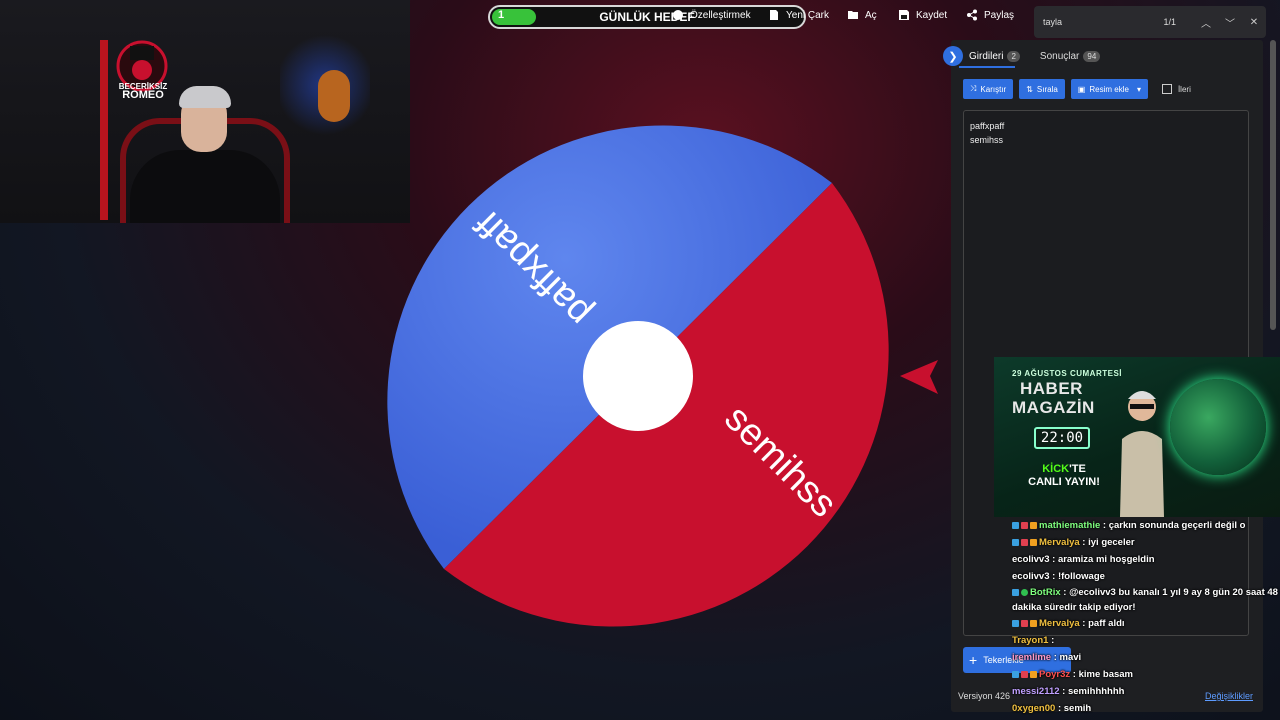 The width and height of the screenshot is (1280, 720). Describe the element at coordinates (1053, 407) in the screenshot. I see `promo-title-line2: MAGAZİN` at that location.